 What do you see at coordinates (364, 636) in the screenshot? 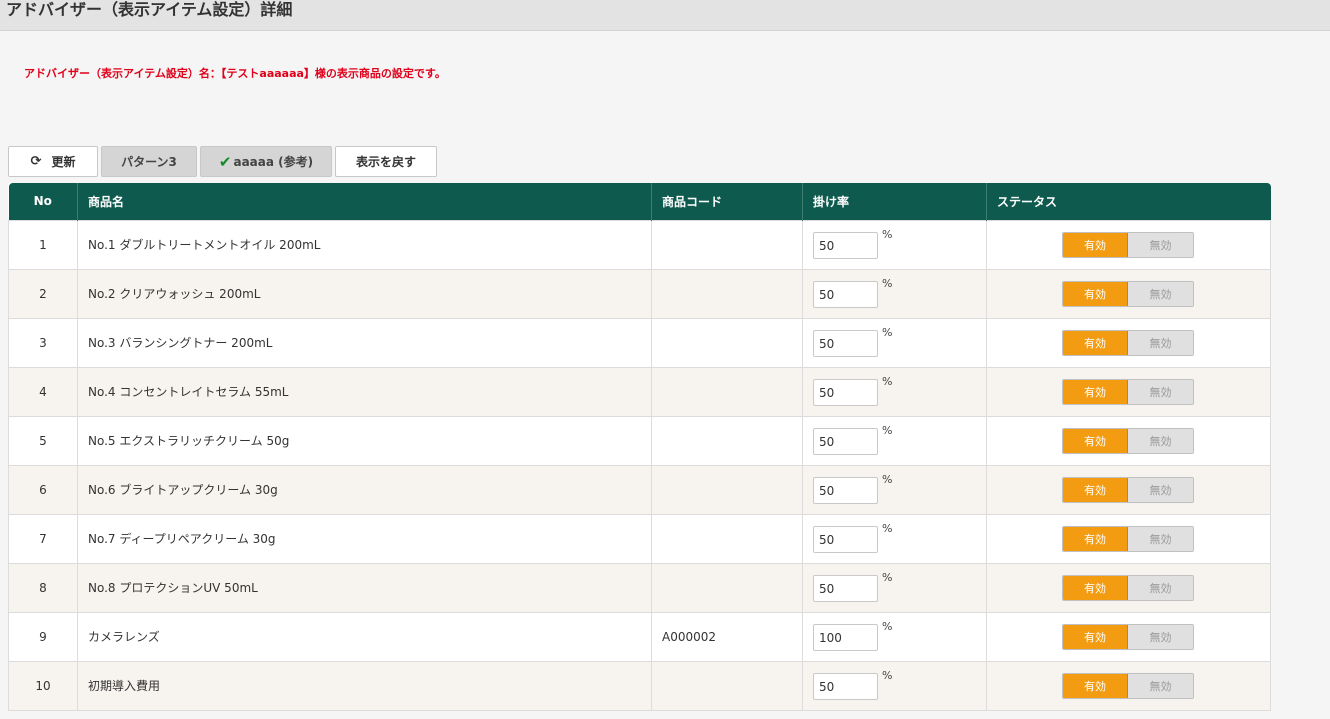
I see `product-name: カメラレンズ` at bounding box center [364, 636].